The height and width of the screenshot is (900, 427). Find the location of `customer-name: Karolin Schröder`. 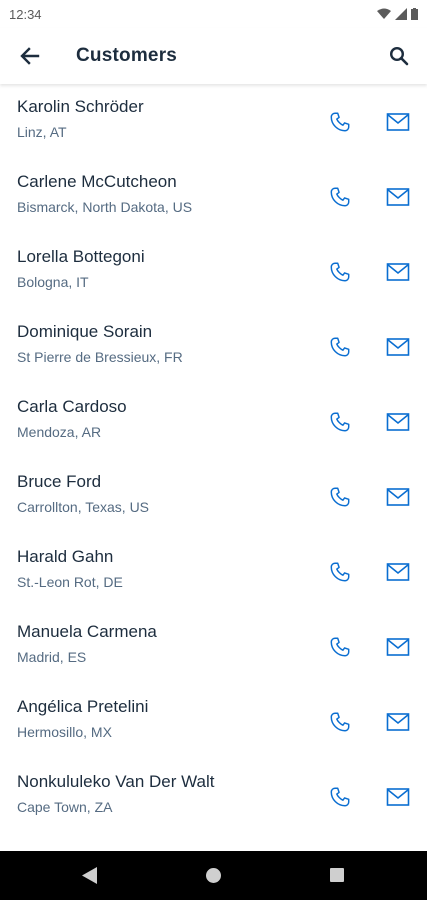

customer-name: Karolin Schröder is located at coordinates (80, 106).